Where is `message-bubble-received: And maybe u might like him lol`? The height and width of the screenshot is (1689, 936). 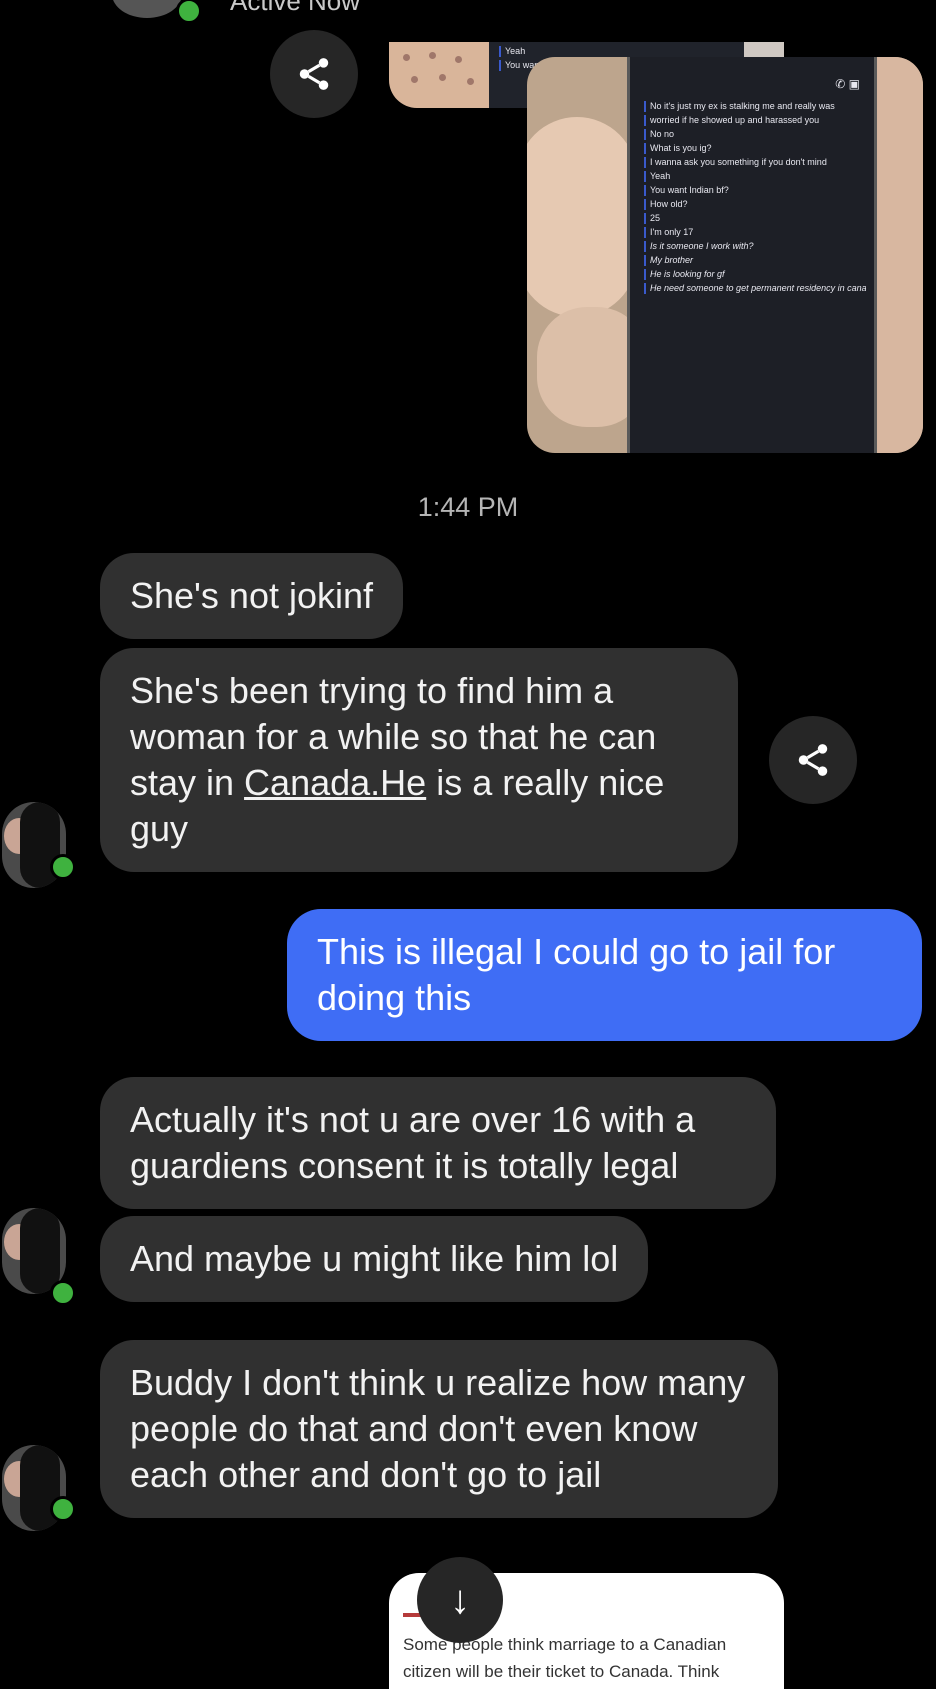
message-bubble-received: And maybe u might like him lol is located at coordinates (374, 1259).